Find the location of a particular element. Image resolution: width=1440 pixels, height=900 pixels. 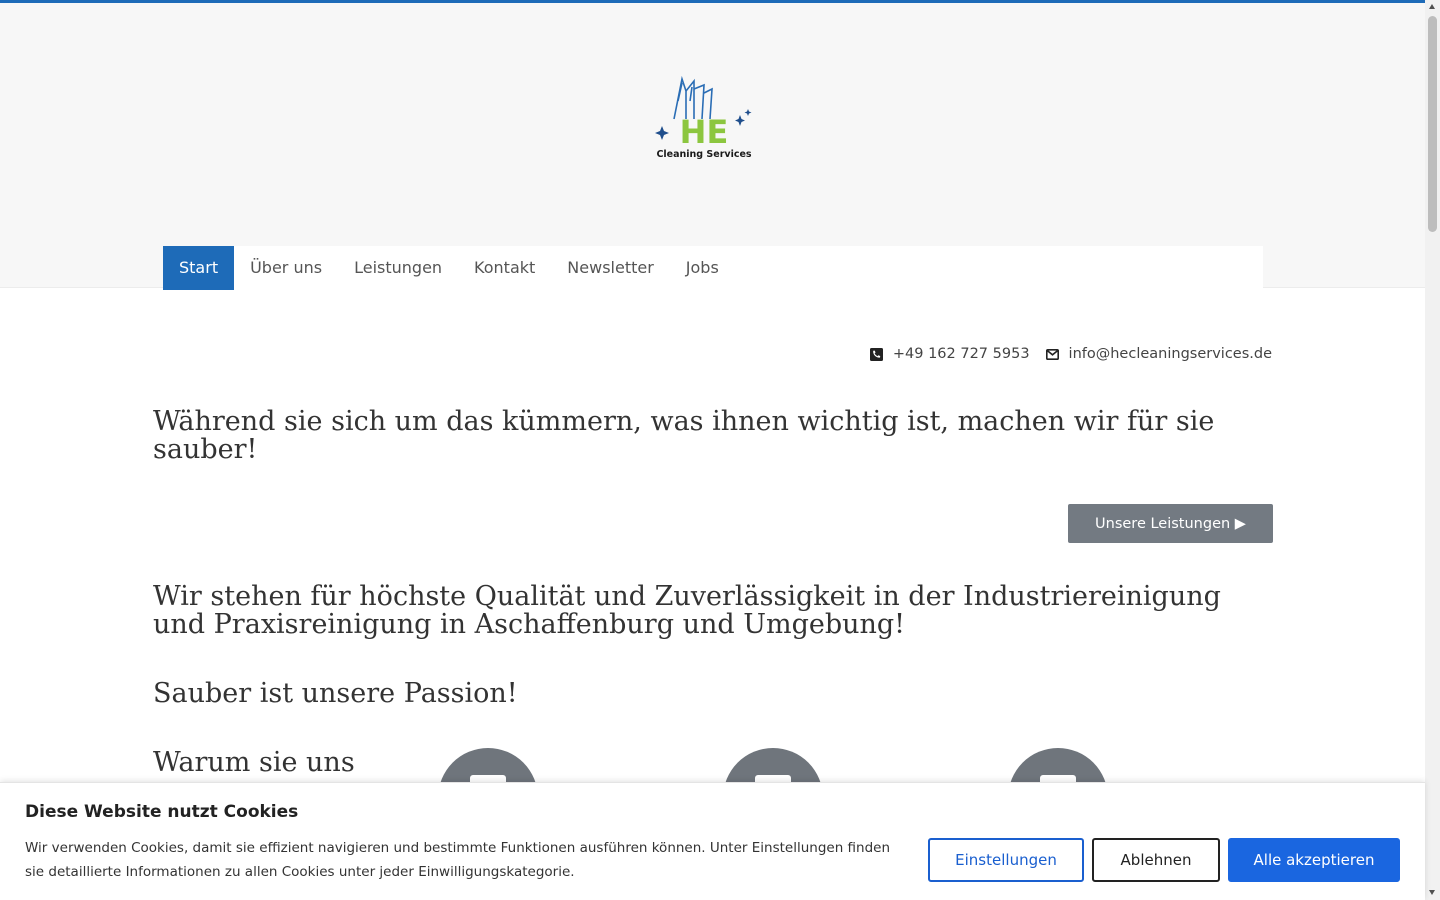

nav-item-start: Start is located at coordinates (199, 268).